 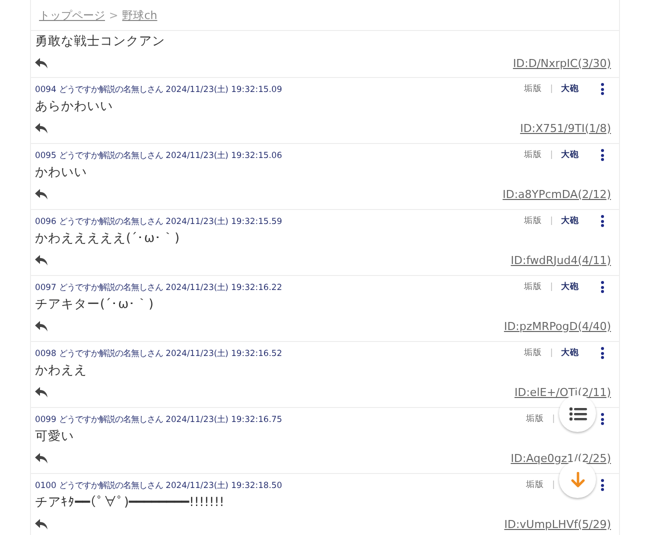 What do you see at coordinates (158, 287) in the screenshot?
I see `post-header: 0097 どうですか解説の名無しさん 2024/11/23(土) 19:32:16.22` at bounding box center [158, 287].